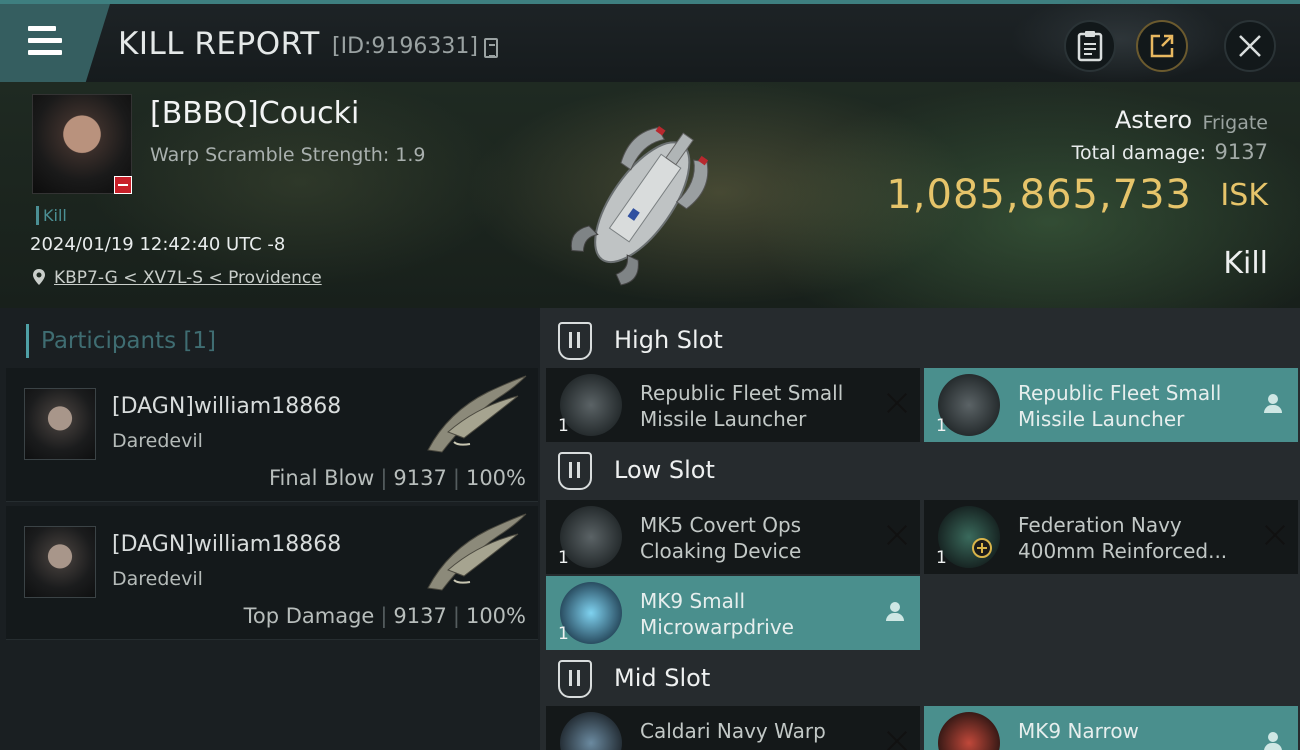 This screenshot has width=1300, height=750. Describe the element at coordinates (721, 538) in the screenshot. I see `item-name: MK5 Covert Ops Cloaking Device` at that location.